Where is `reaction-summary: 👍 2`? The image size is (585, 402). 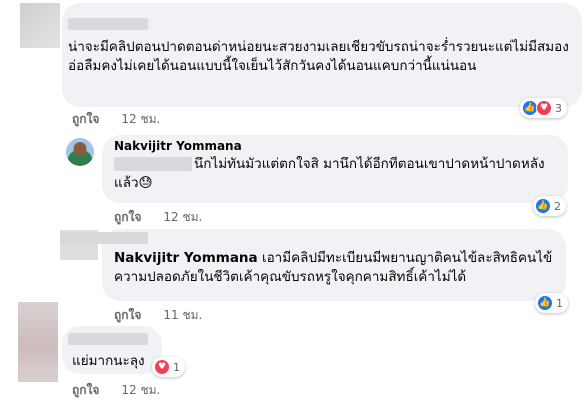 reaction-summary: 👍 2 is located at coordinates (549, 206).